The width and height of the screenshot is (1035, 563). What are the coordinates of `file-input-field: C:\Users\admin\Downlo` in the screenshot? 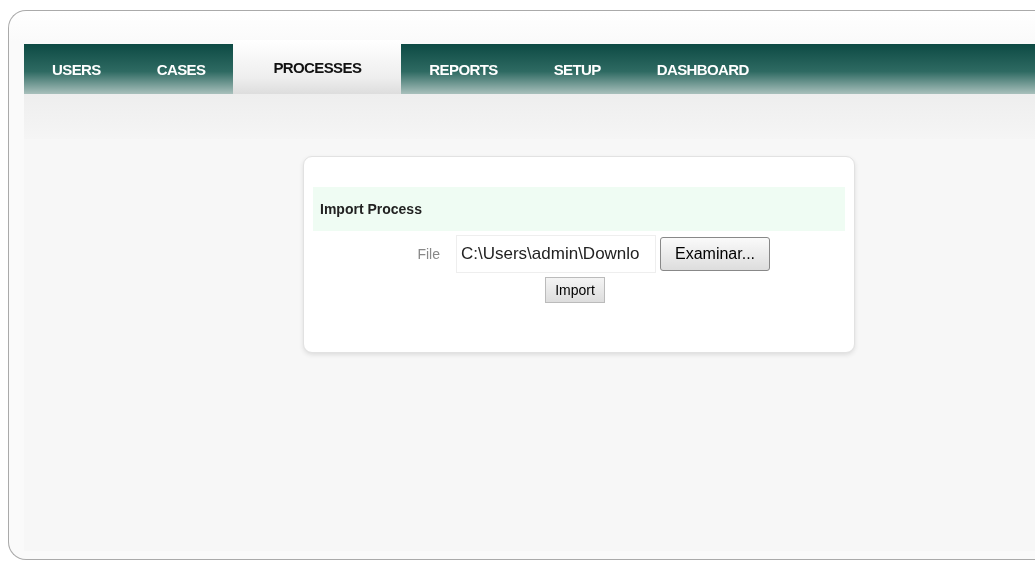 It's located at (556, 254).